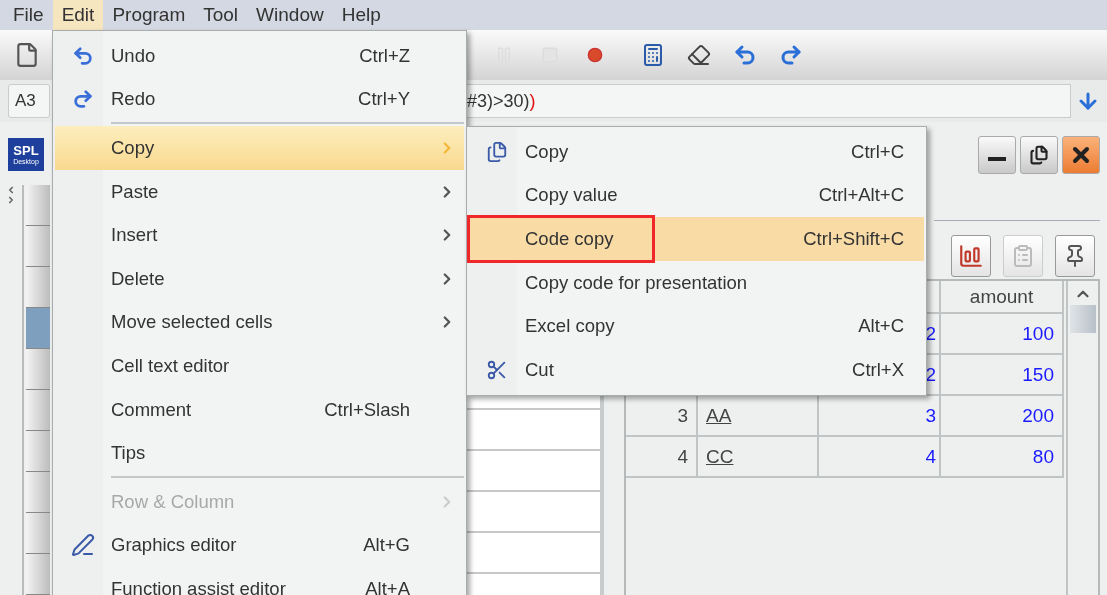 The width and height of the screenshot is (1107, 595). Describe the element at coordinates (758, 457) in the screenshot. I see `table-cell: CC` at that location.